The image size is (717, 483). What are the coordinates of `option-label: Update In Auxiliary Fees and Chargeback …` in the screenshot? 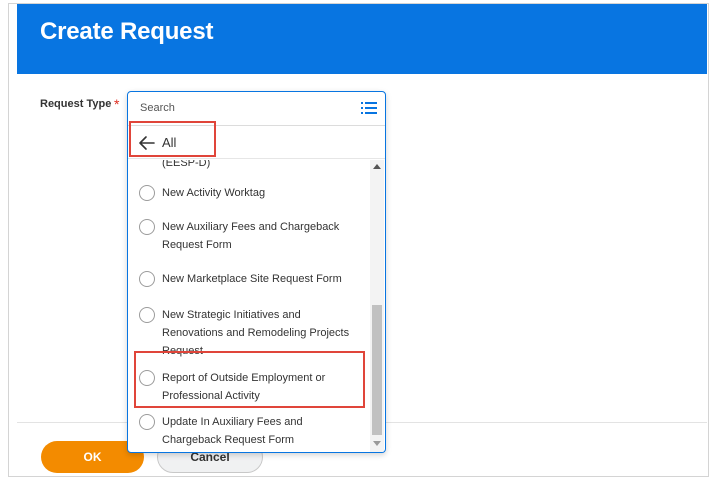 It's located at (232, 431).